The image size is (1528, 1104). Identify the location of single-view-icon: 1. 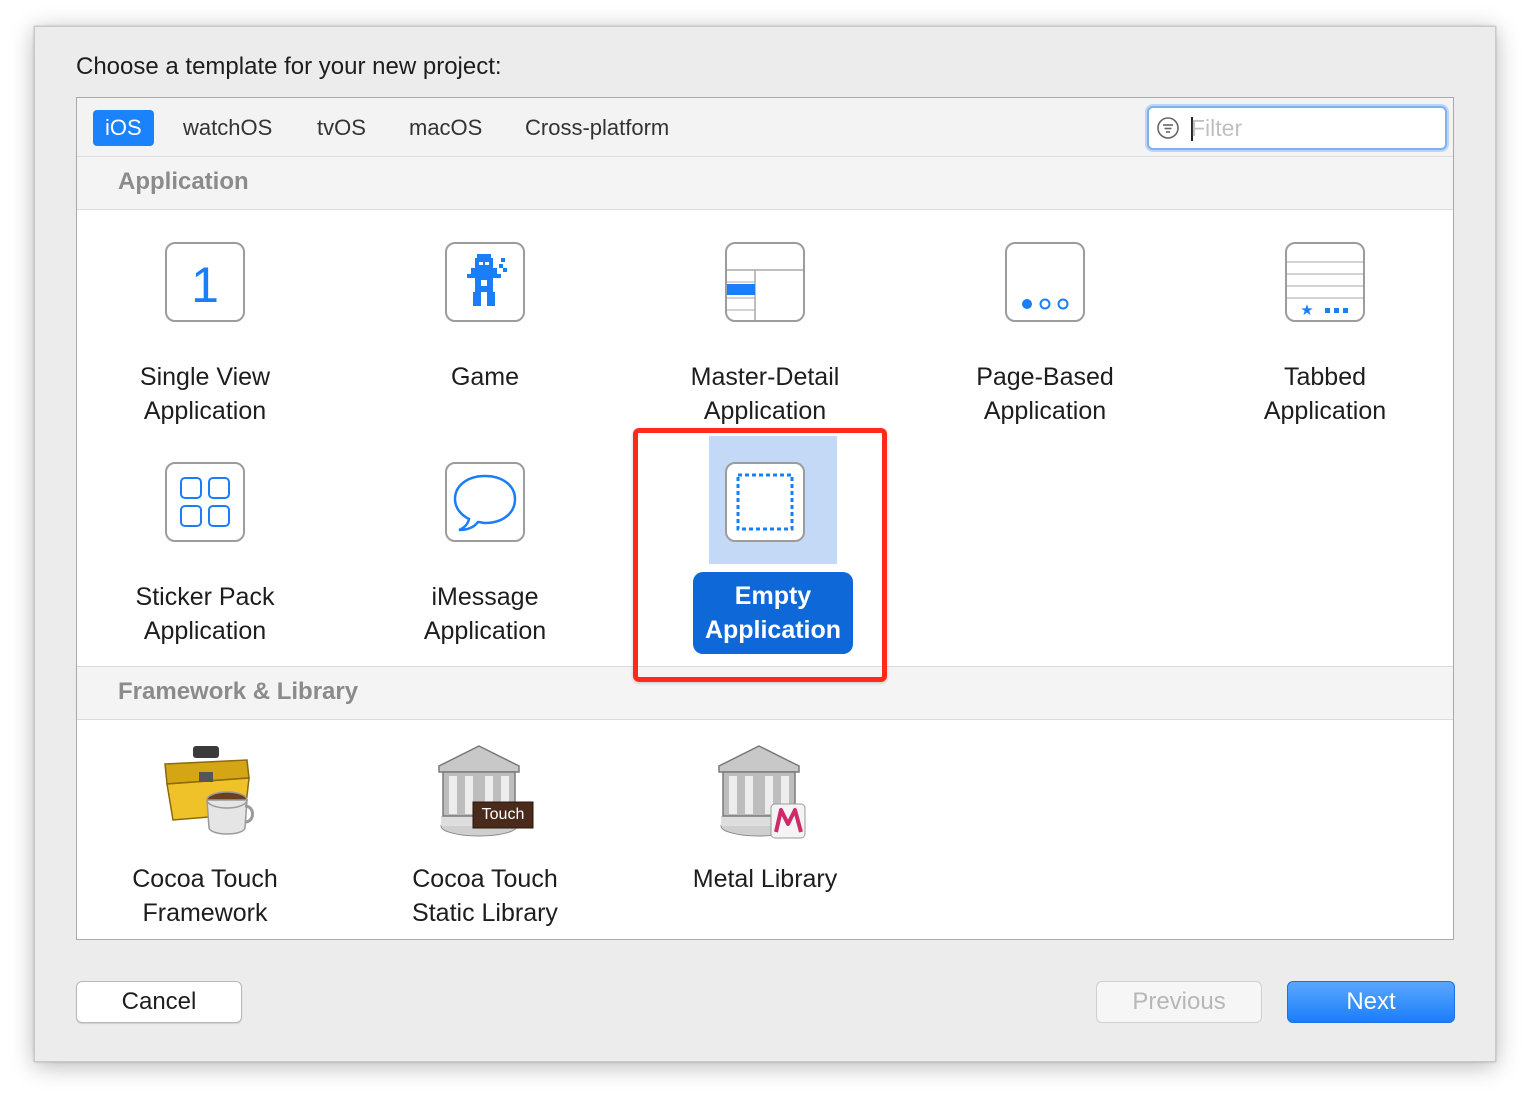
(205, 282).